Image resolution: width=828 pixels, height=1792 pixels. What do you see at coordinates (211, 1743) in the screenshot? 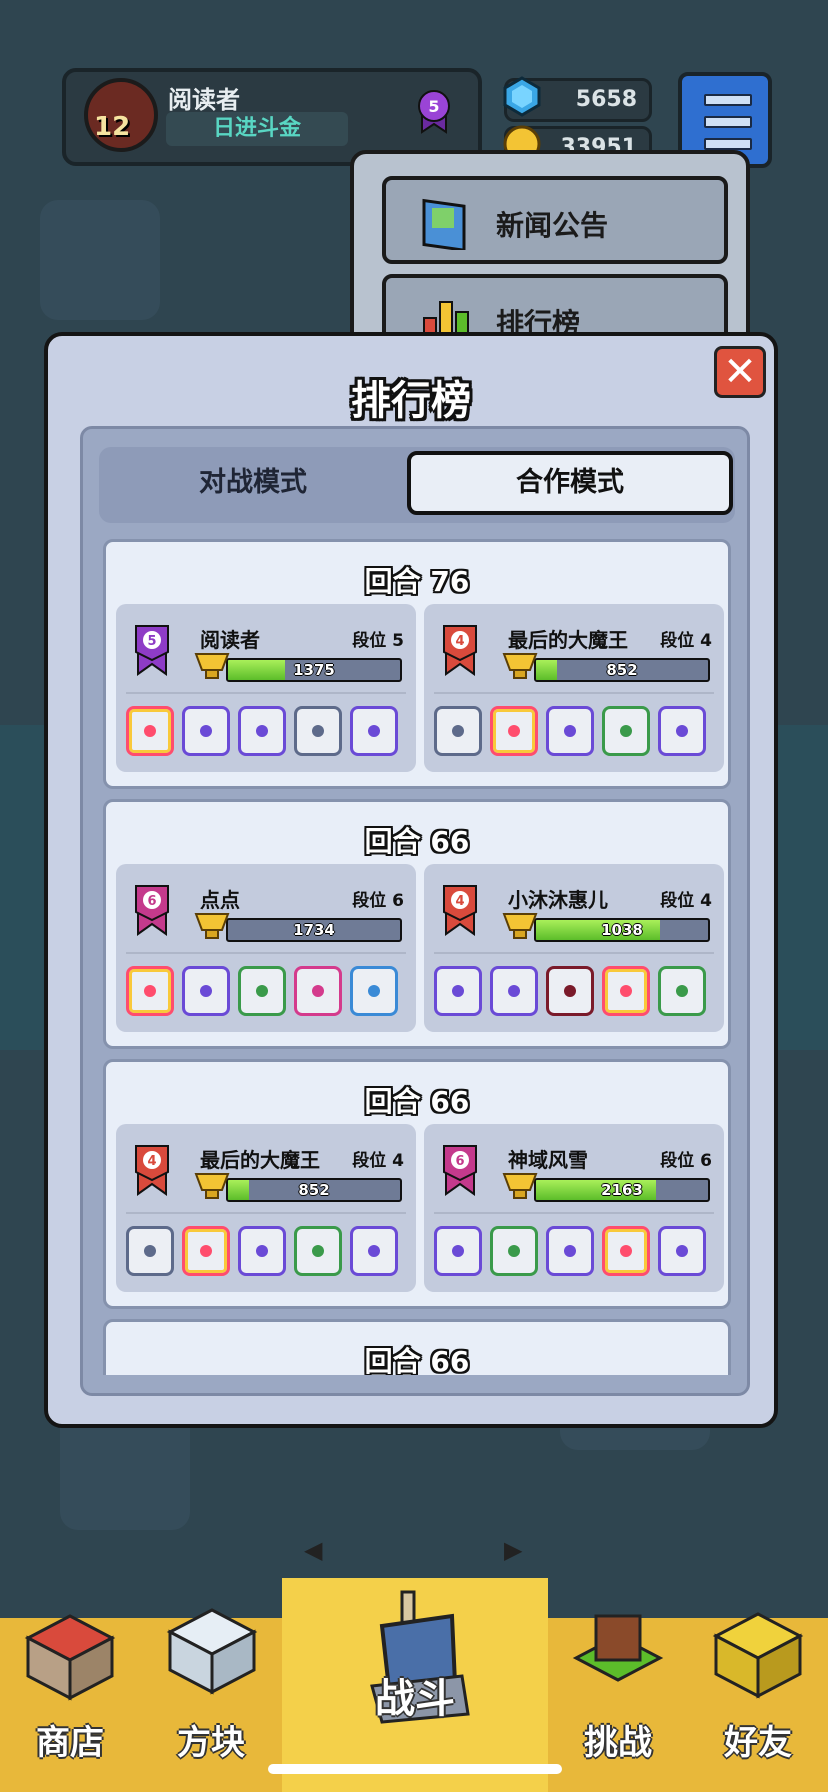
I see `nav-label: 方块` at bounding box center [211, 1743].